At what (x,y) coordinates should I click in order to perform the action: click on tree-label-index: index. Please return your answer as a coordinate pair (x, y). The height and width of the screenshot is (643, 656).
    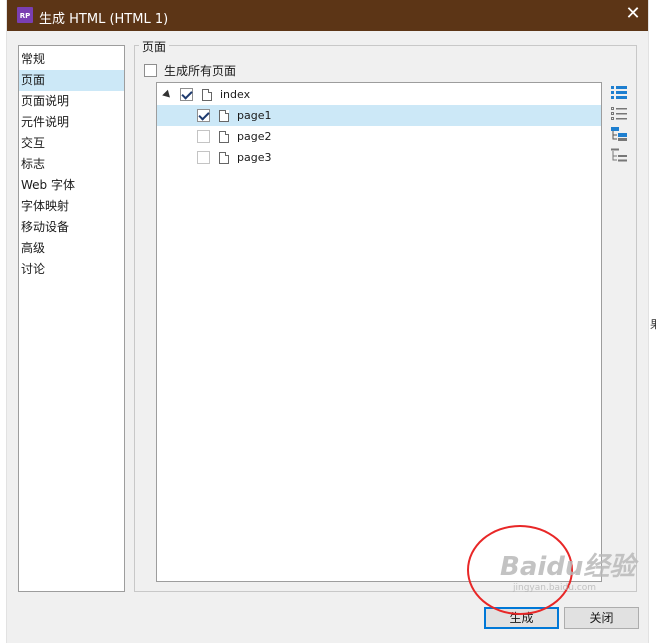
    Looking at the image, I should click on (235, 94).